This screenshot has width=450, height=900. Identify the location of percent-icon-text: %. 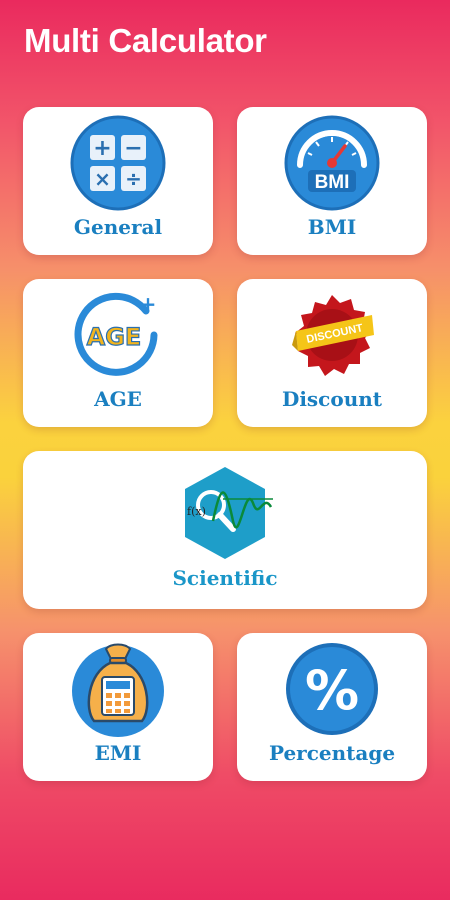
(332, 690).